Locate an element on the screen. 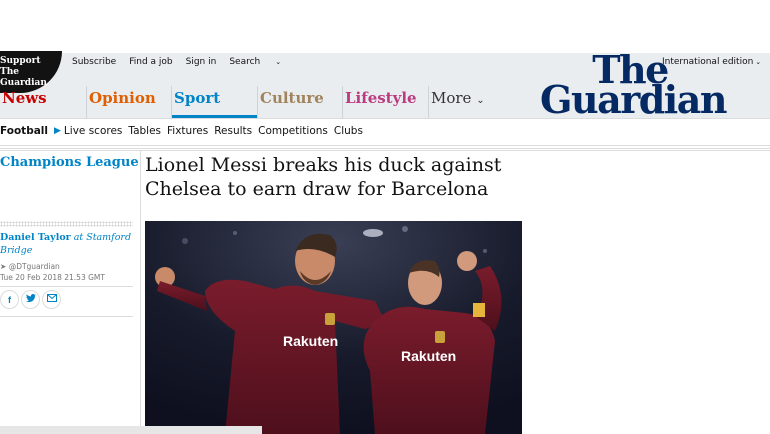  top-links: Subscribe Find a job Sign in Search ⌄ is located at coordinates (189, 62).